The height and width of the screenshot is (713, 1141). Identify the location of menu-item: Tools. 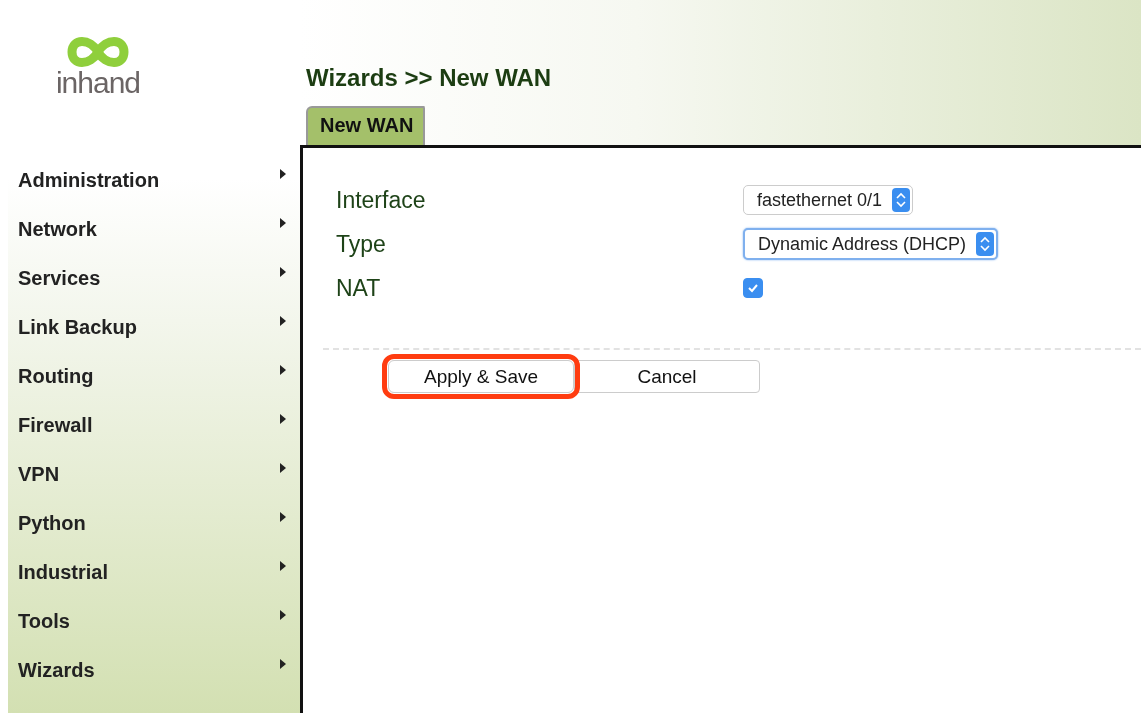
(154, 621).